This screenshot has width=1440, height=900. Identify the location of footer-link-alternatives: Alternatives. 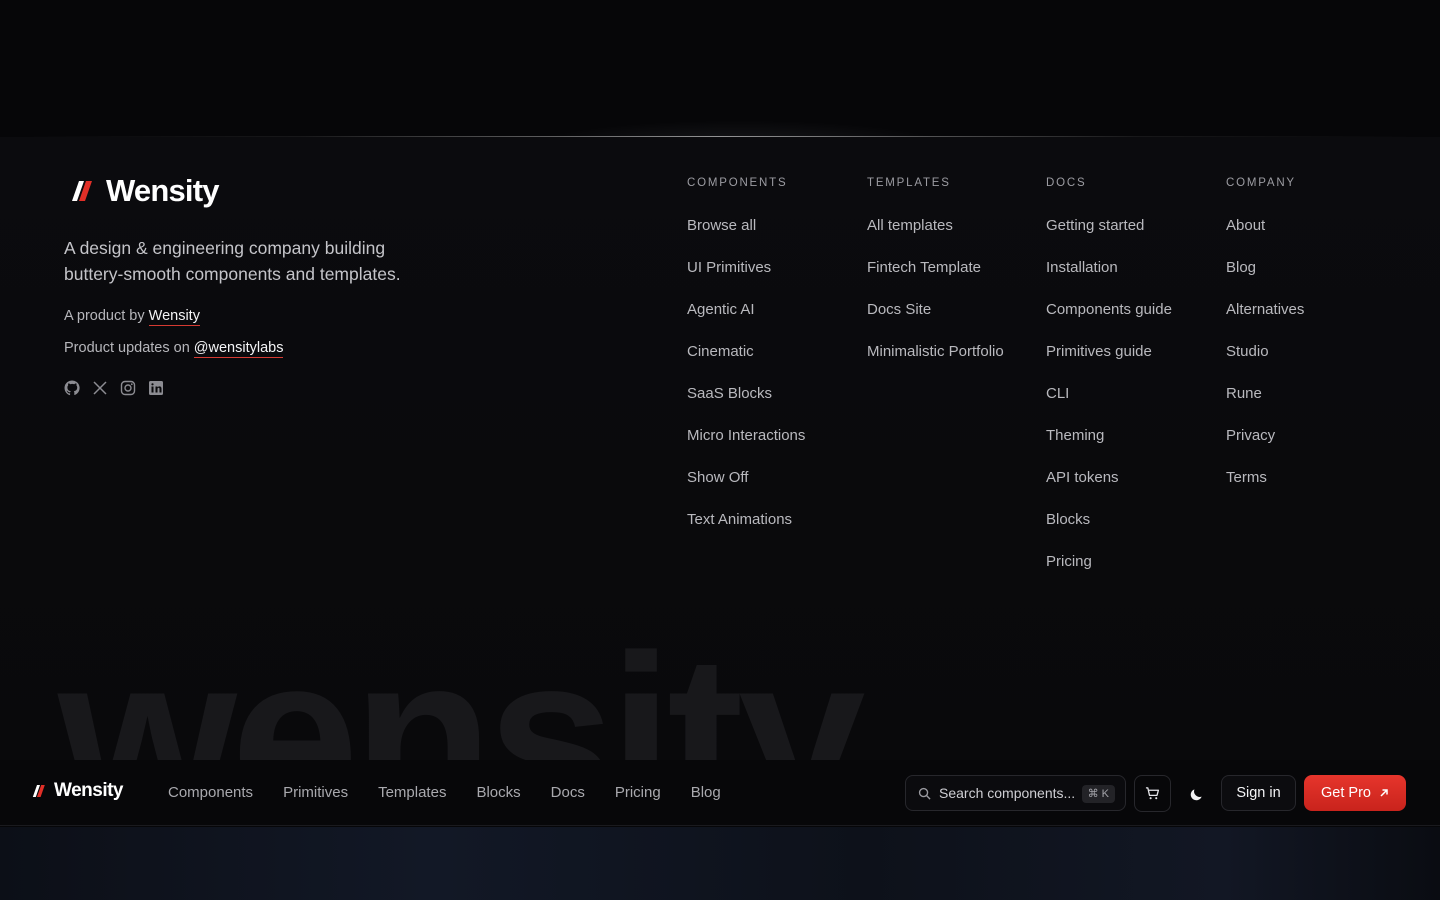
(1265, 323).